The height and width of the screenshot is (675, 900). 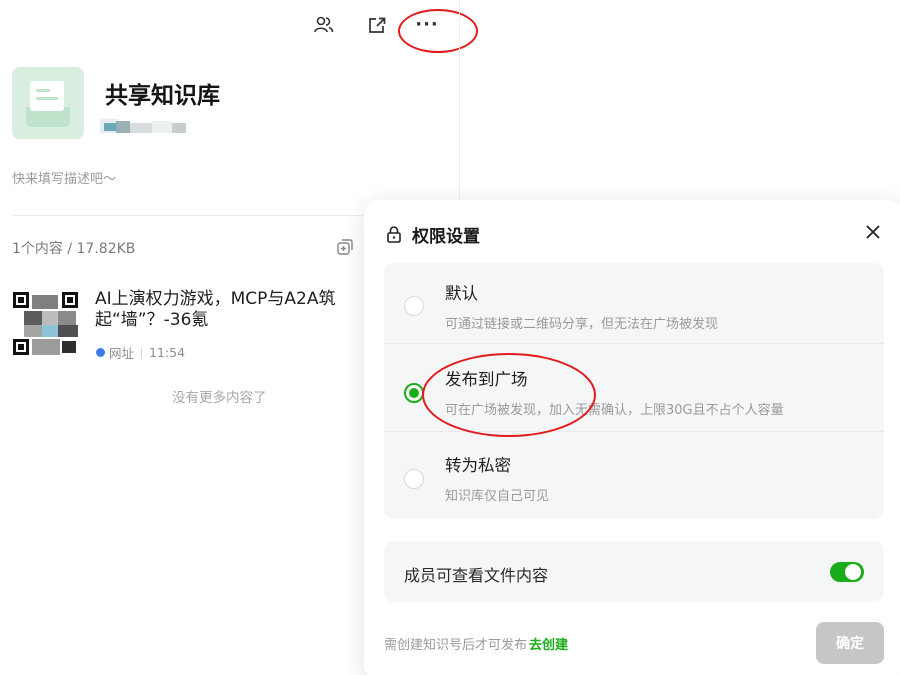 I want to click on member-view-setting: 成员可查看文件内容, so click(x=634, y=571).